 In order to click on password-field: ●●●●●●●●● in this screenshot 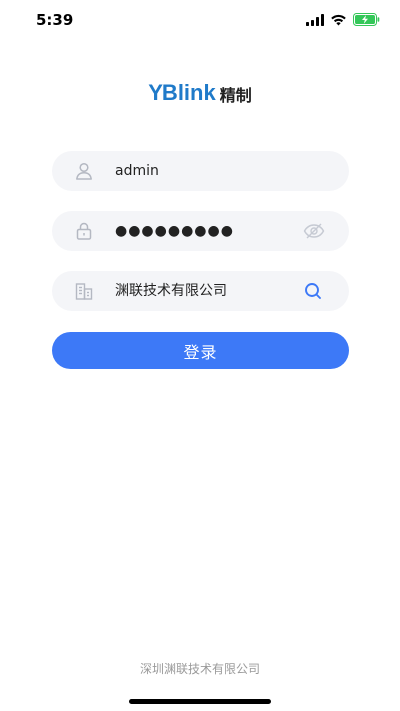, I will do `click(200, 231)`.